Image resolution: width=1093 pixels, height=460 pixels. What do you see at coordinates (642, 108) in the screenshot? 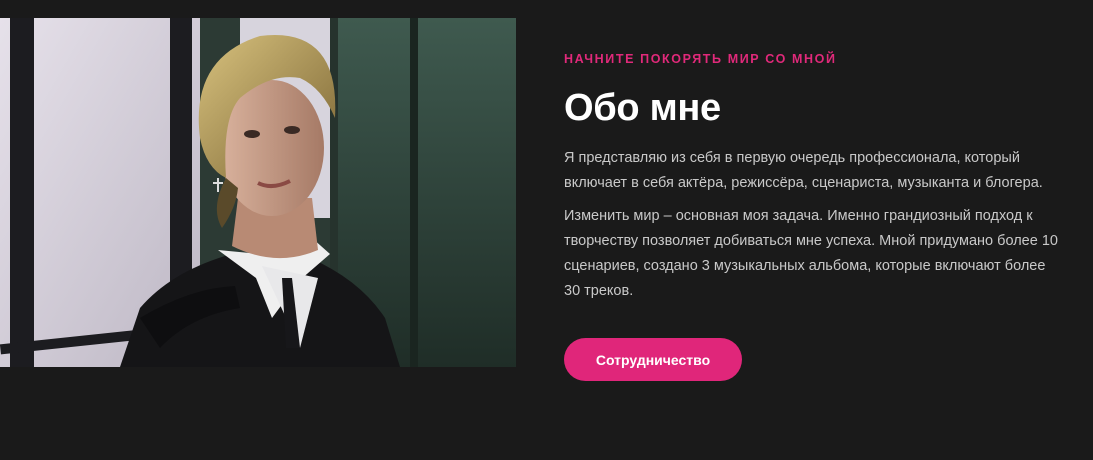
I see `section-title: Обо мне` at bounding box center [642, 108].